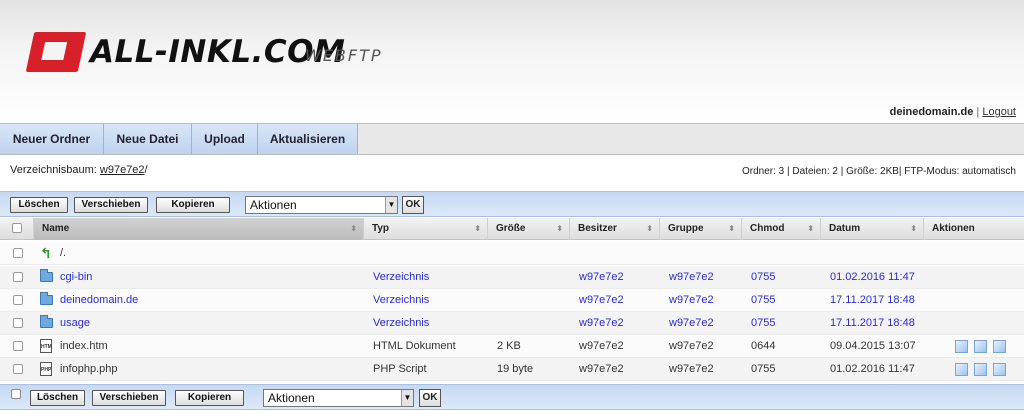 This screenshot has width=1024, height=418. What do you see at coordinates (615, 229) in the screenshot?
I see `column-owner: Besitzer ⬍` at bounding box center [615, 229].